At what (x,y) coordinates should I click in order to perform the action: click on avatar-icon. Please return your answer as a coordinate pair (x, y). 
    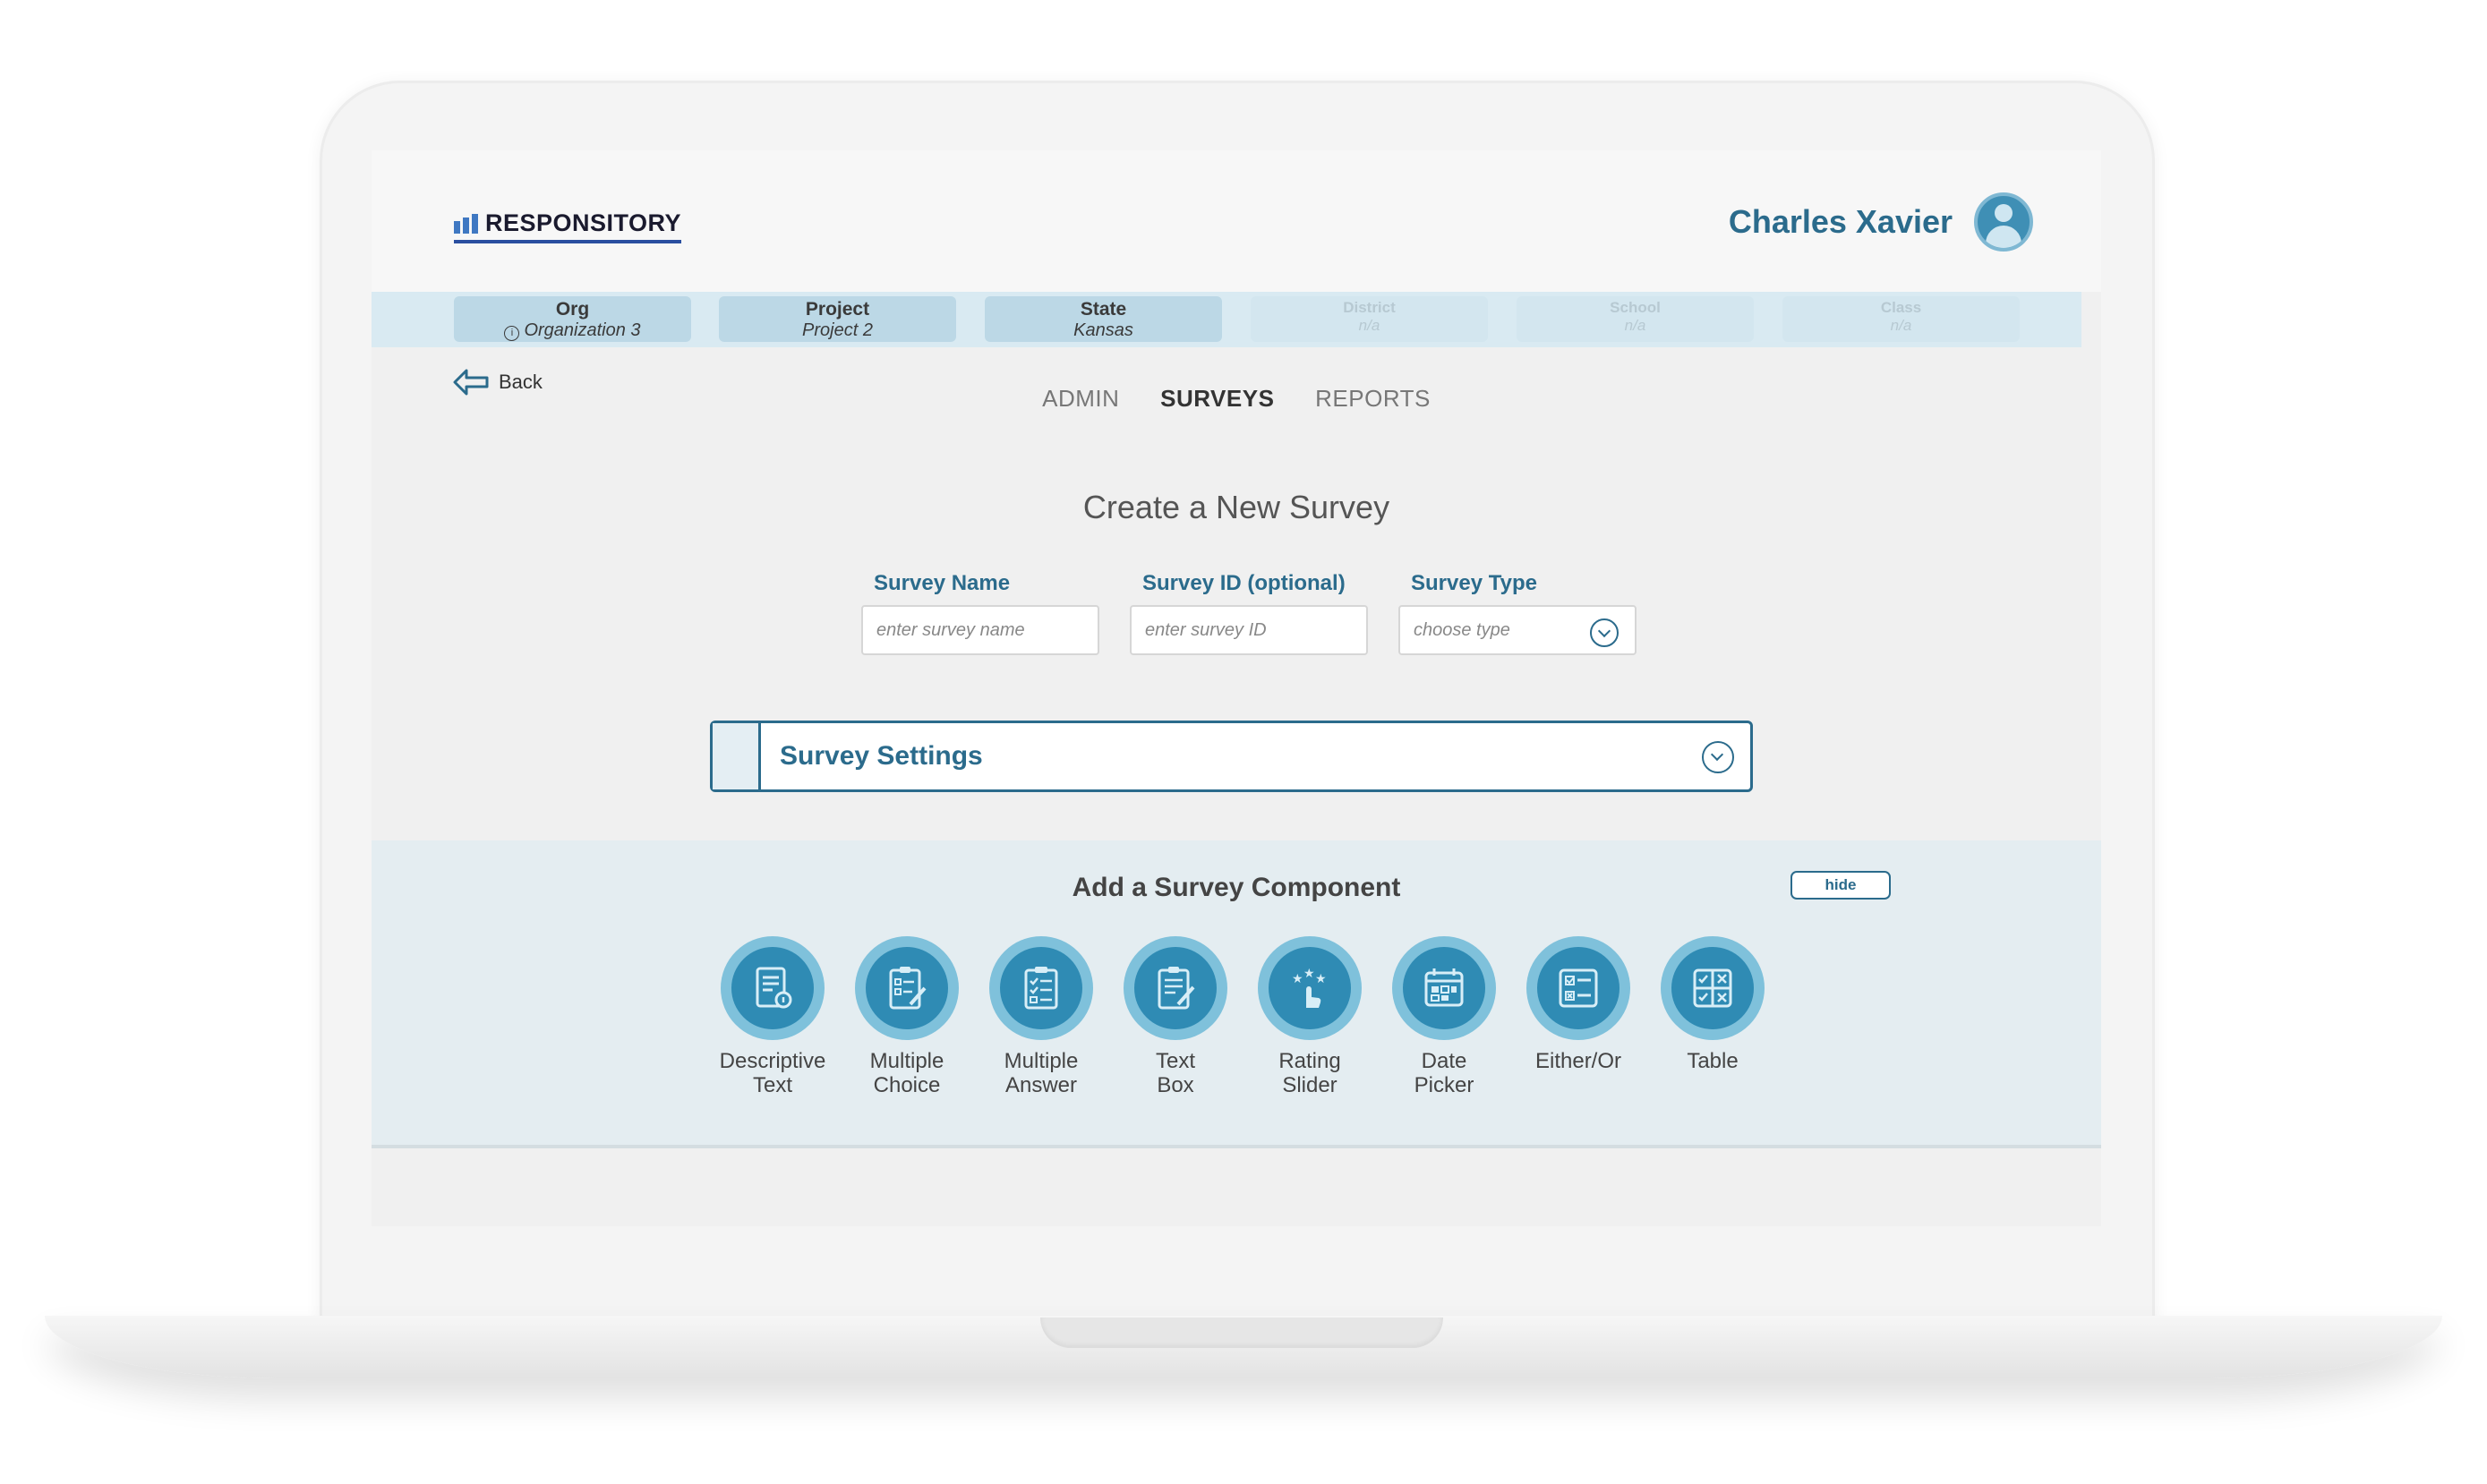
    Looking at the image, I should click on (2003, 222).